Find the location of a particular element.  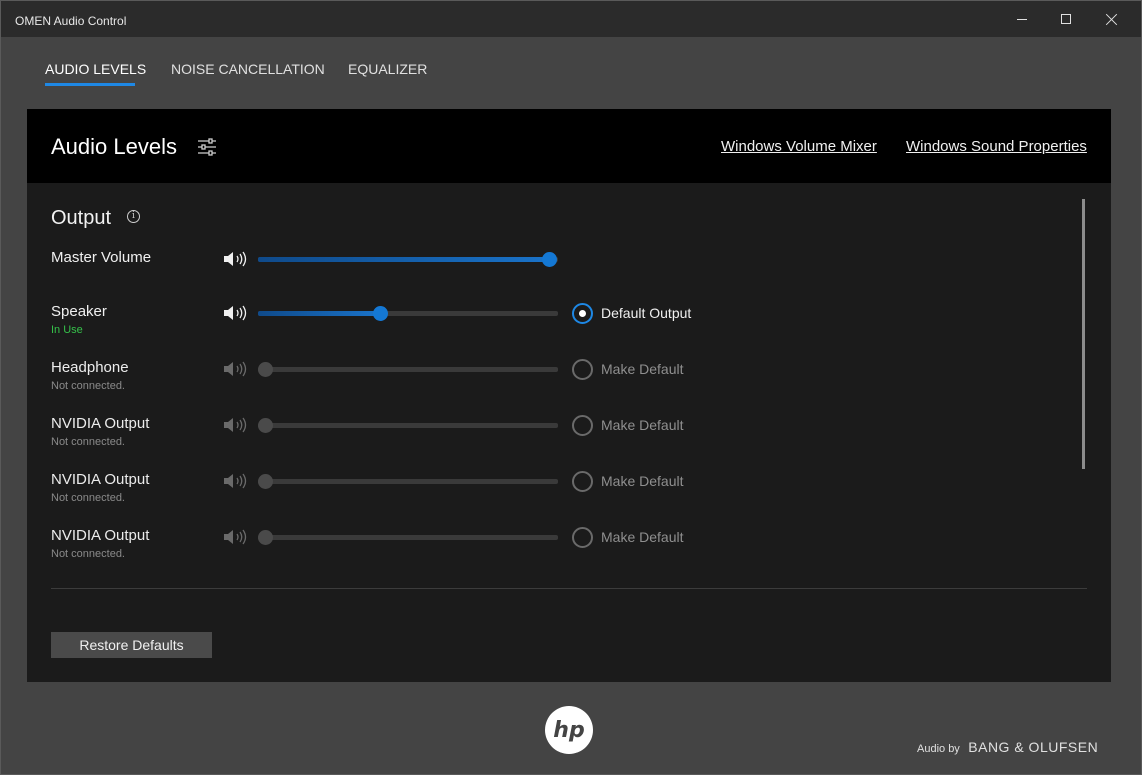

divider is located at coordinates (569, 588).